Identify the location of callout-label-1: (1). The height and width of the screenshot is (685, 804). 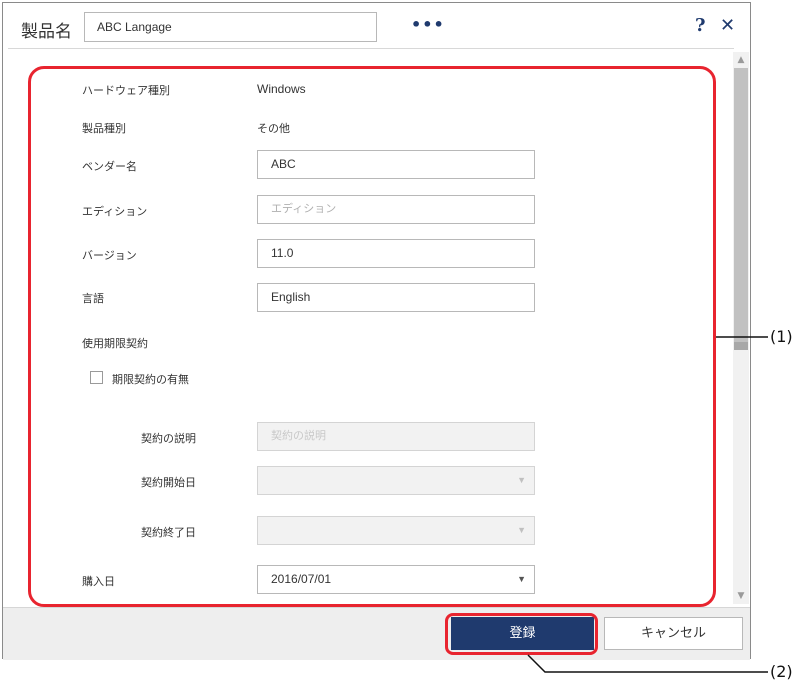
(781, 336).